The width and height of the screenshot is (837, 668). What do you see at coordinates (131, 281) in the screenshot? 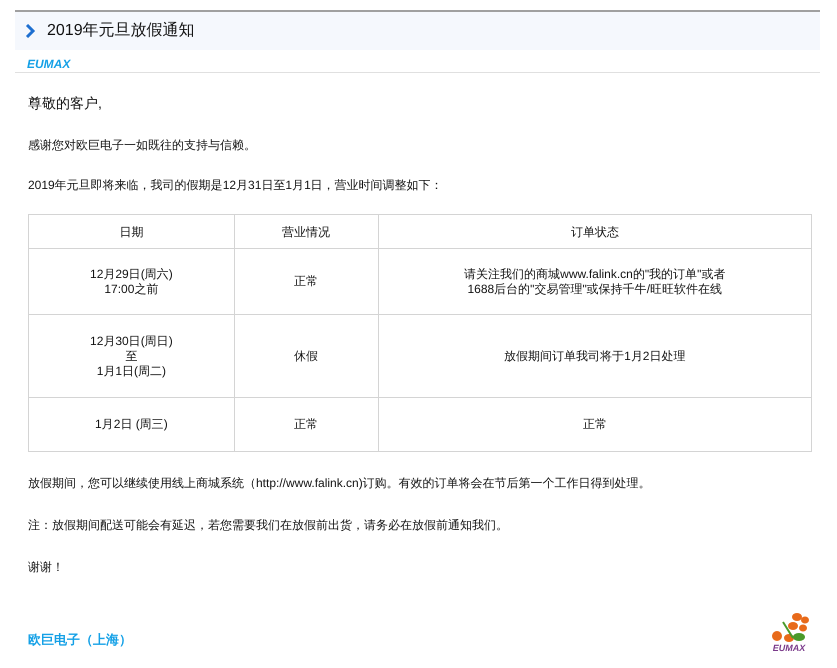
I see `table-cell: 12月29日(周六) 17:00之前` at bounding box center [131, 281].